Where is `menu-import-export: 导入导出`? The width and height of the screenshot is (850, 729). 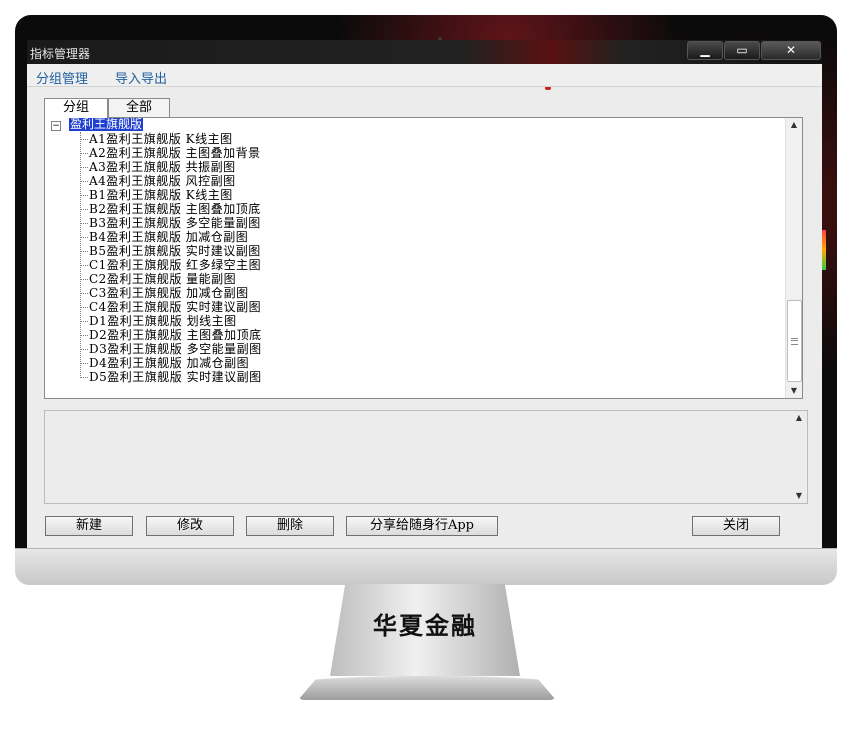 menu-import-export: 导入导出 is located at coordinates (141, 77).